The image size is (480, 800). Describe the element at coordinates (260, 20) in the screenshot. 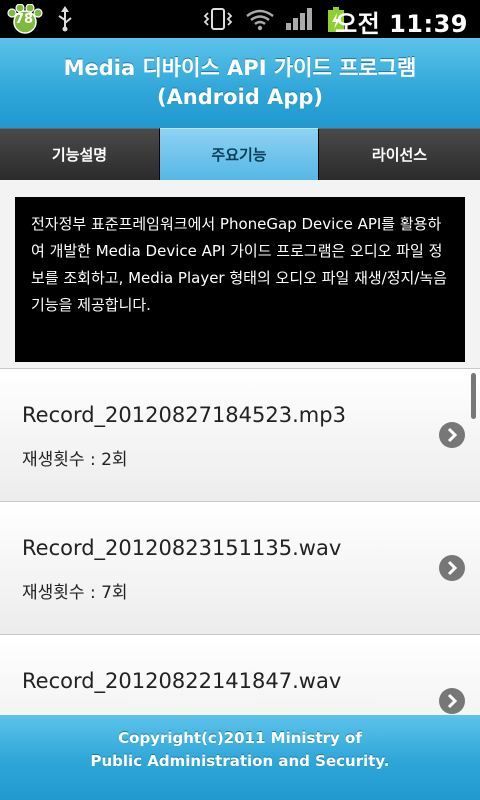

I see `wifi-icon` at that location.